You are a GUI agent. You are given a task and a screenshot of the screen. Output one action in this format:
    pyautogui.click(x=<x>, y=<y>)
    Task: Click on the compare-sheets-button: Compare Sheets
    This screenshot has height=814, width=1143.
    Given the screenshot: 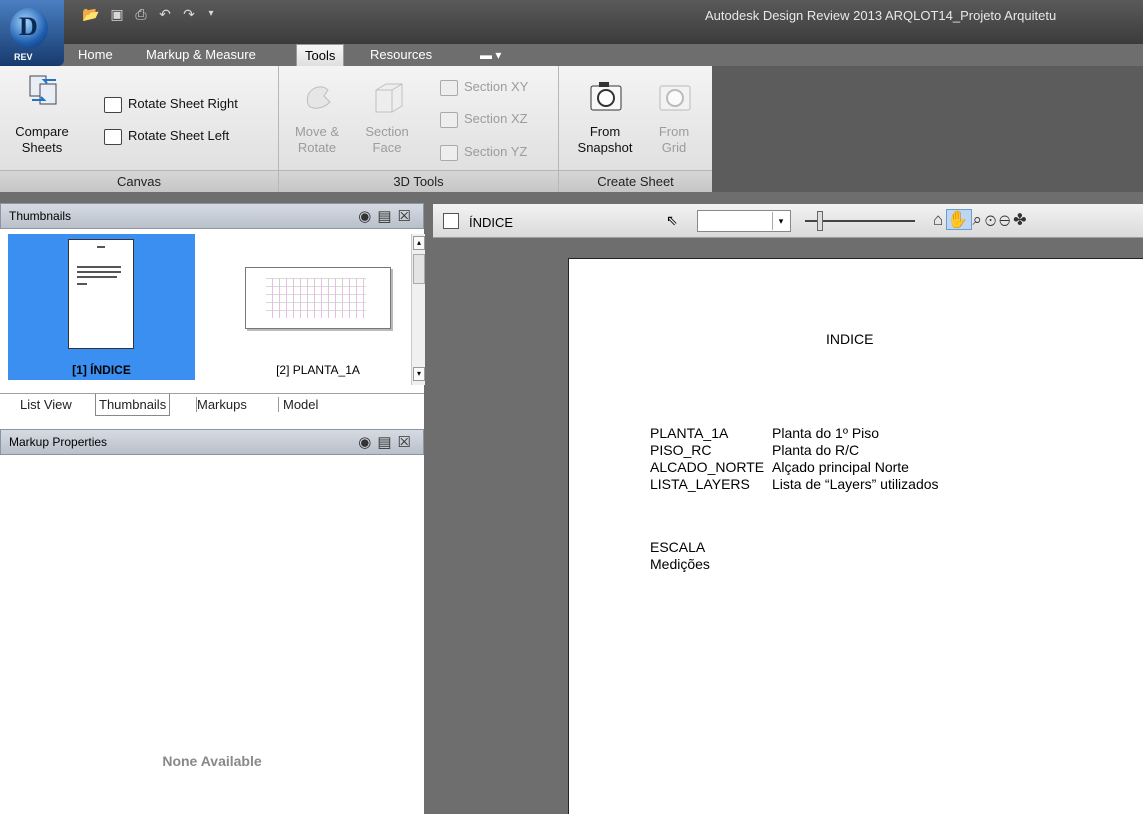 What is the action you would take?
    pyautogui.click(x=42, y=140)
    